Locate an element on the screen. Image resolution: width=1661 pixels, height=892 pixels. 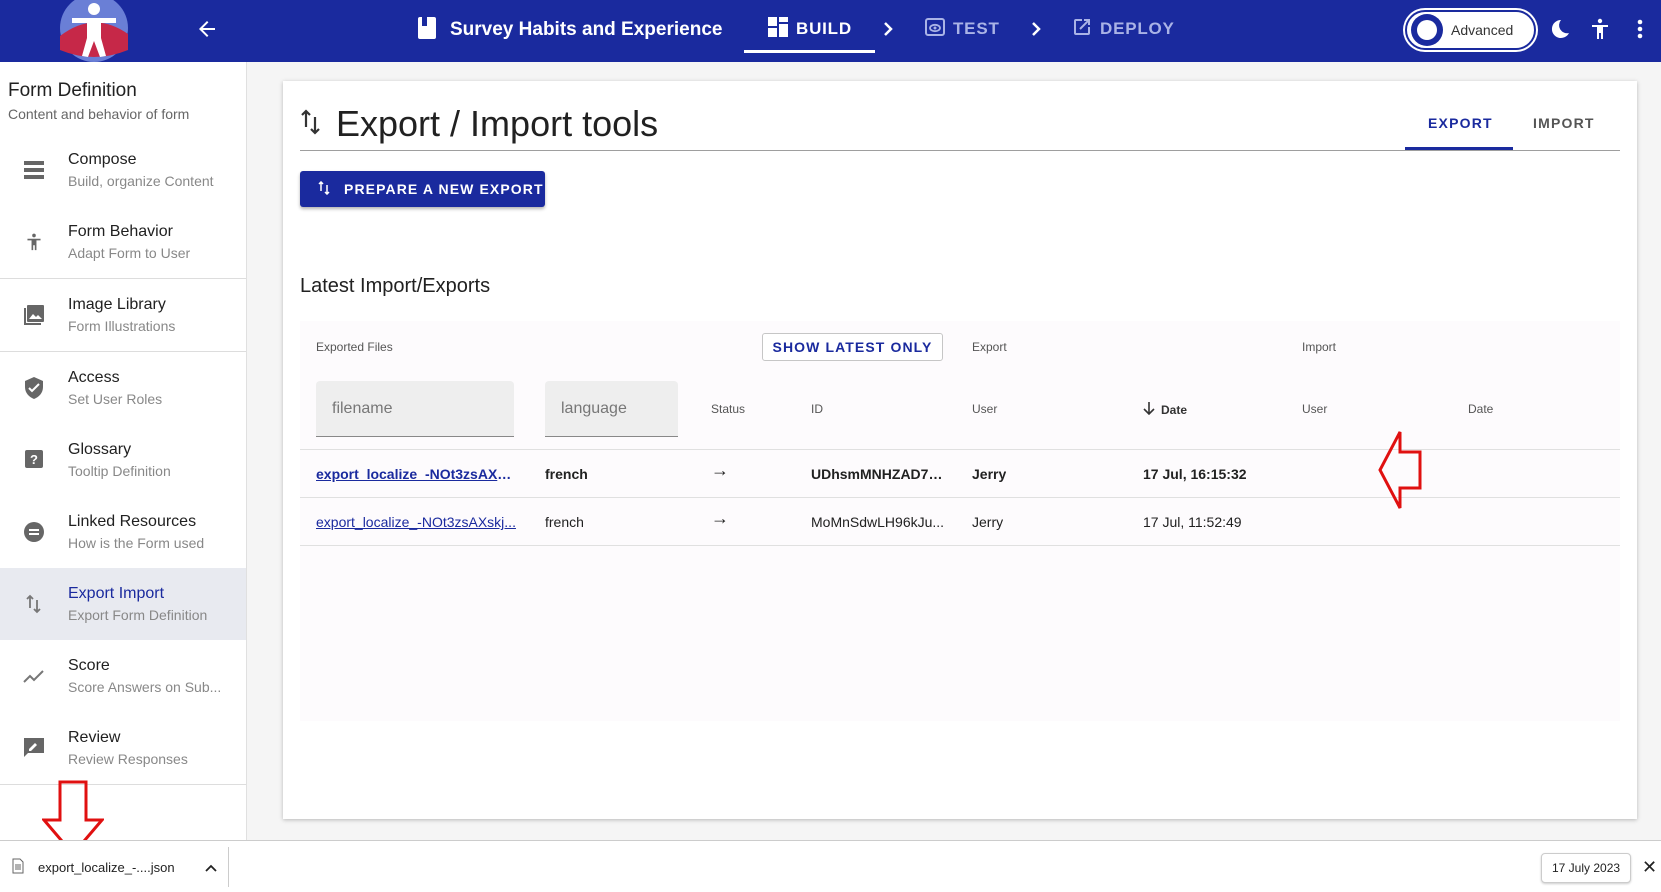
more-vert-icon is located at coordinates (1640, 29).